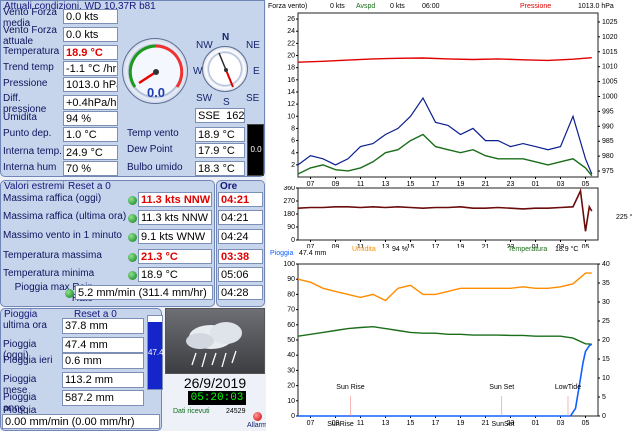 The width and height of the screenshot is (640, 431). Describe the element at coordinates (536, 423) in the screenshot. I see `x-tick-label: 01` at that location.